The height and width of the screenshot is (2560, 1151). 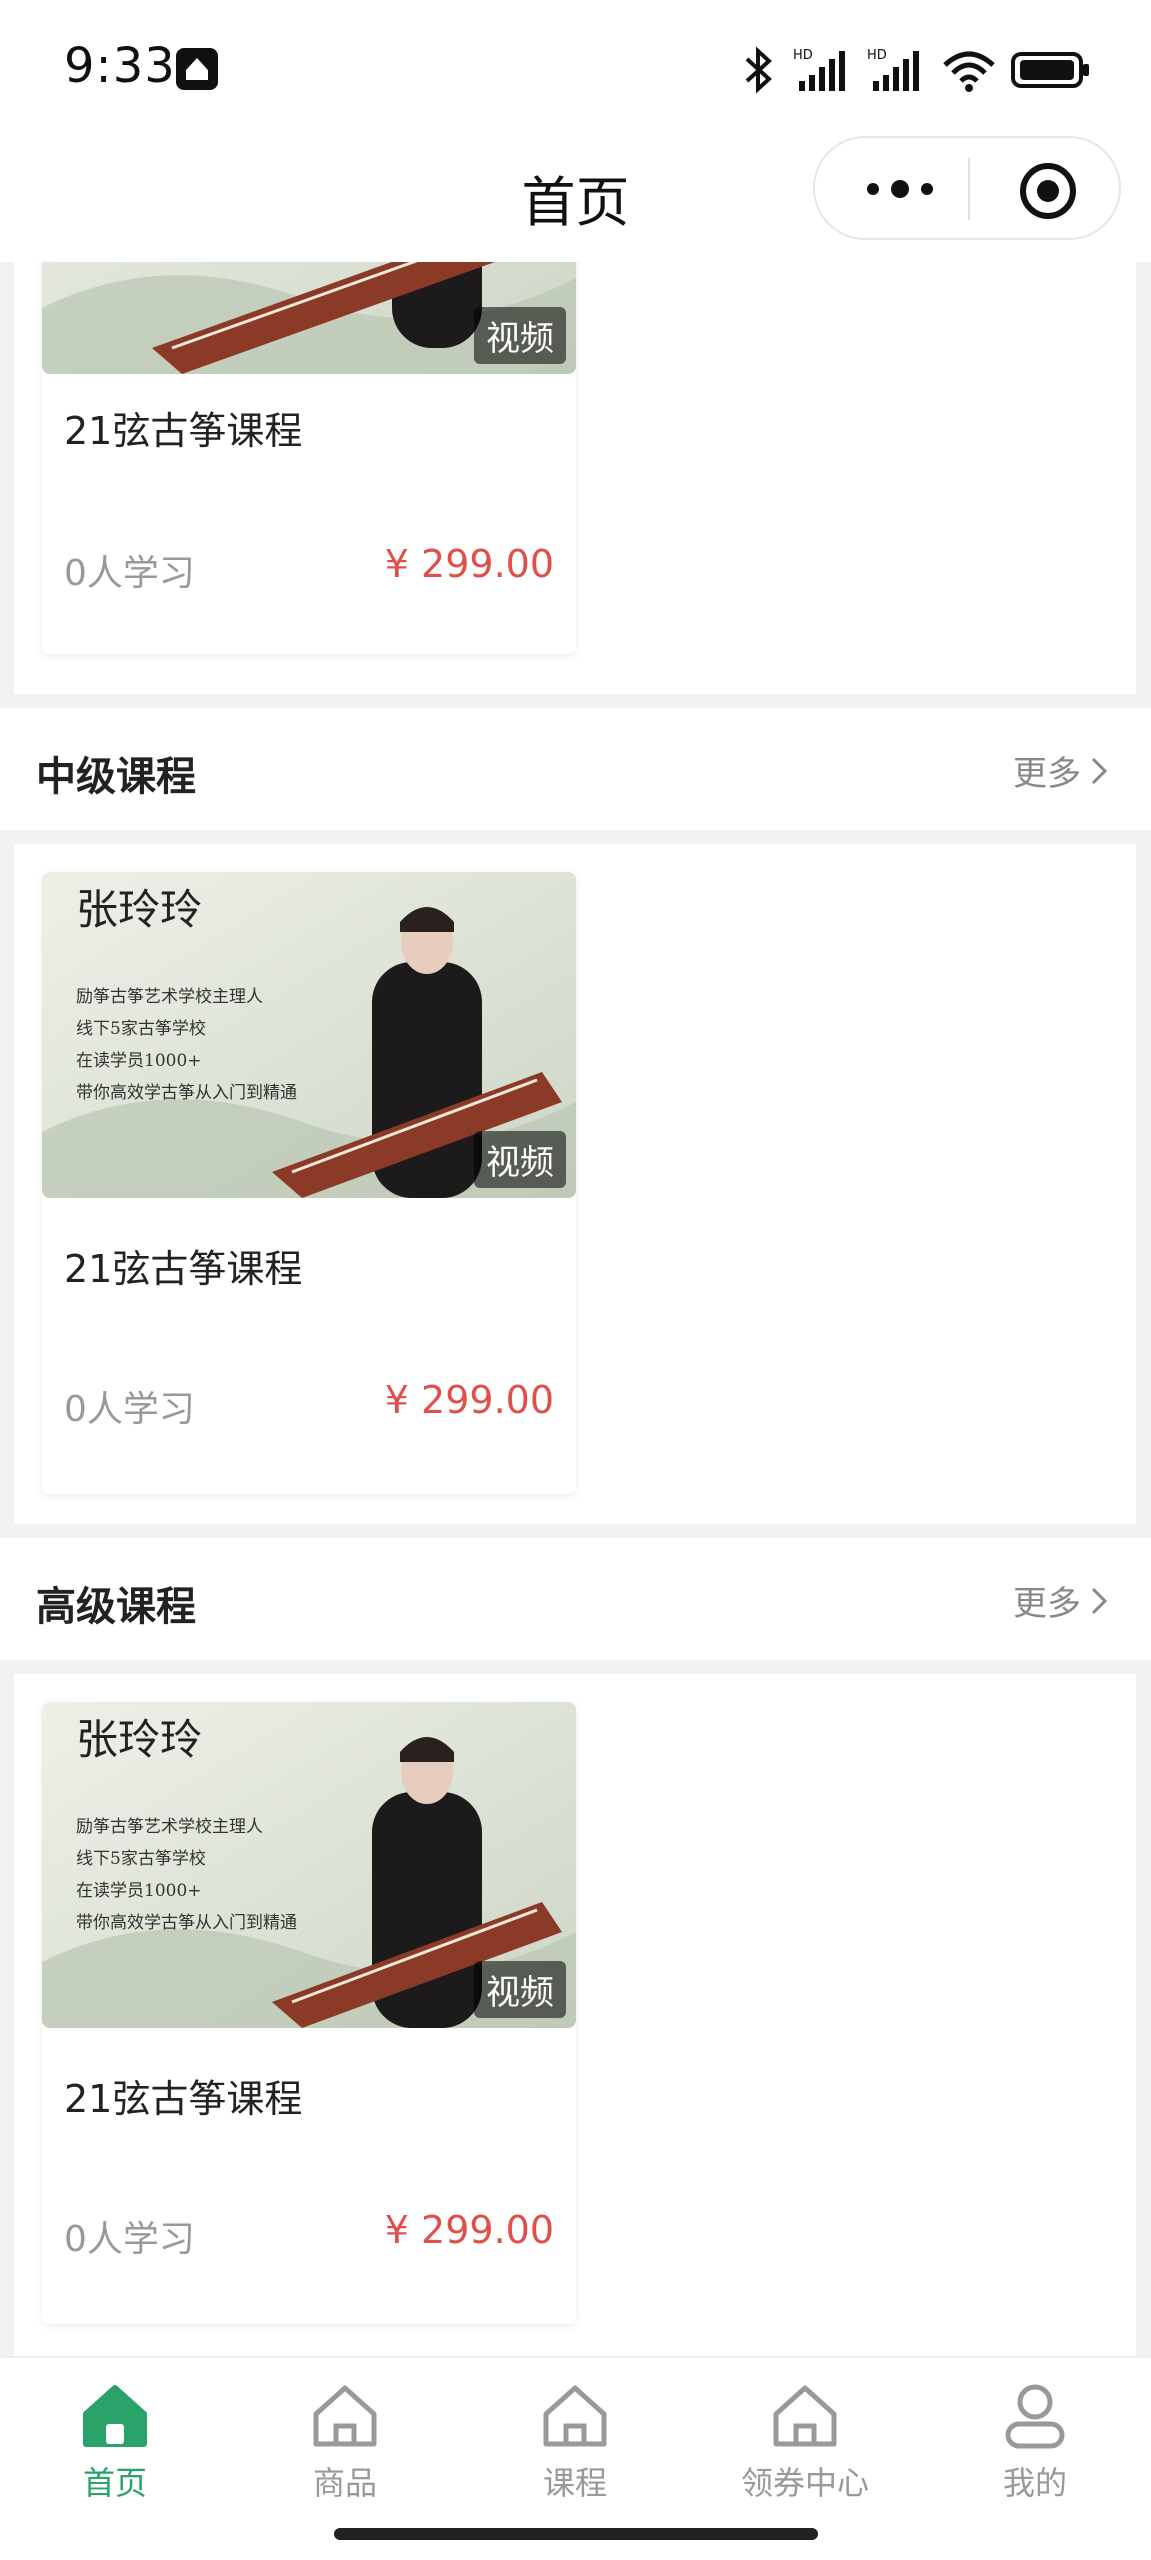 What do you see at coordinates (576, 2534) in the screenshot?
I see `home-indicator` at bounding box center [576, 2534].